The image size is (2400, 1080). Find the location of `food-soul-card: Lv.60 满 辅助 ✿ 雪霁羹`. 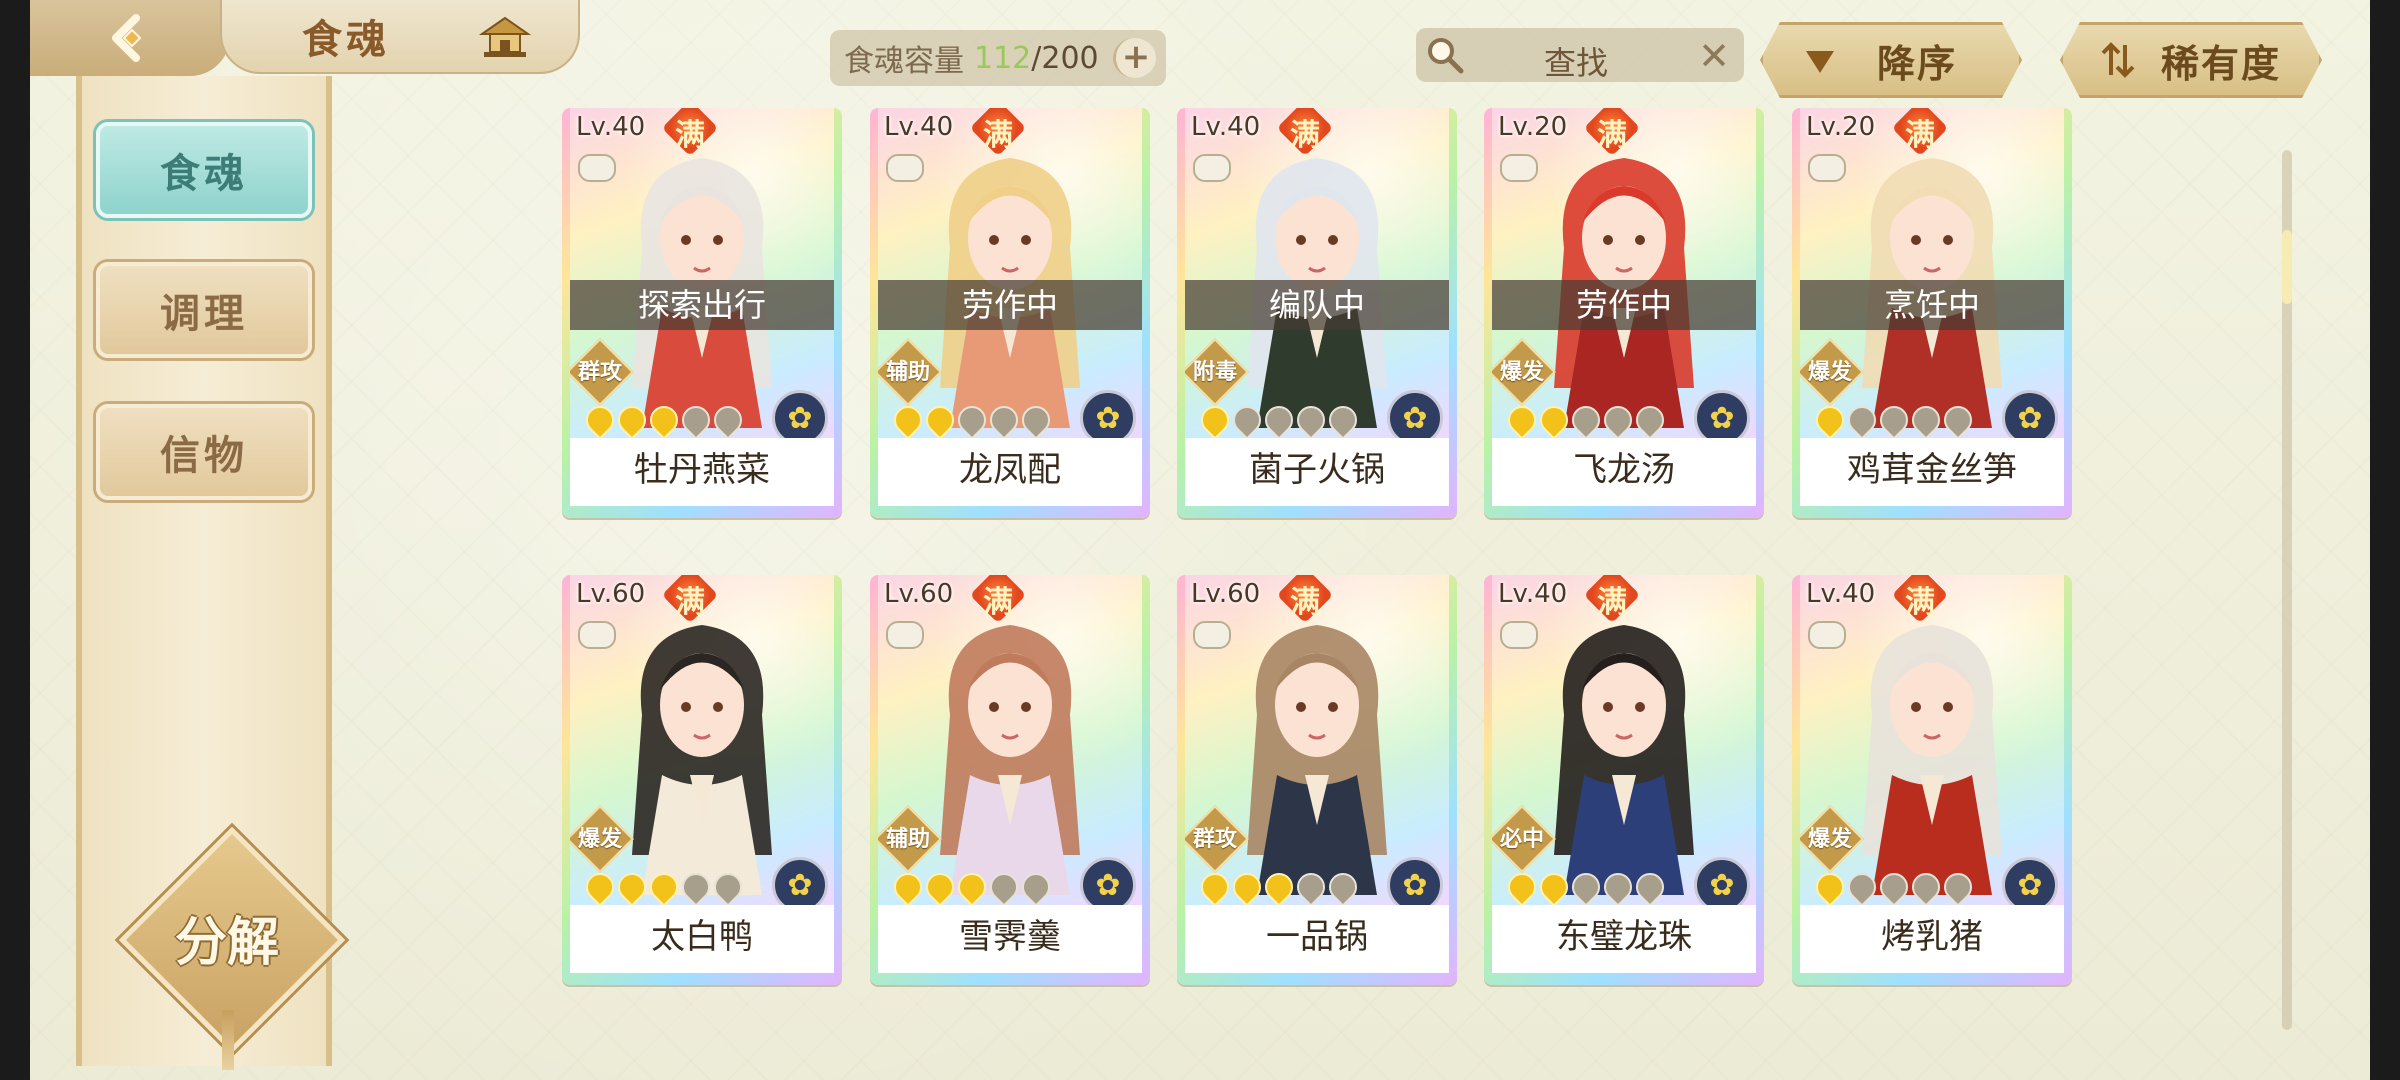

food-soul-card: Lv.60 满 辅助 ✿ 雪霁羹 is located at coordinates (1010, 780).